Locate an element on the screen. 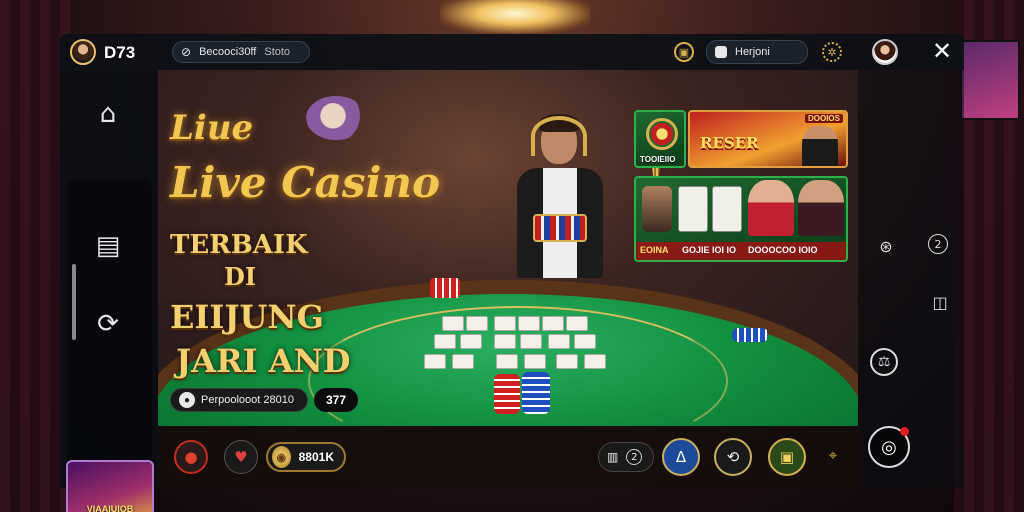 The height and width of the screenshot is (512, 1024). promo-card-featured: DOOIOS RESER is located at coordinates (768, 139).